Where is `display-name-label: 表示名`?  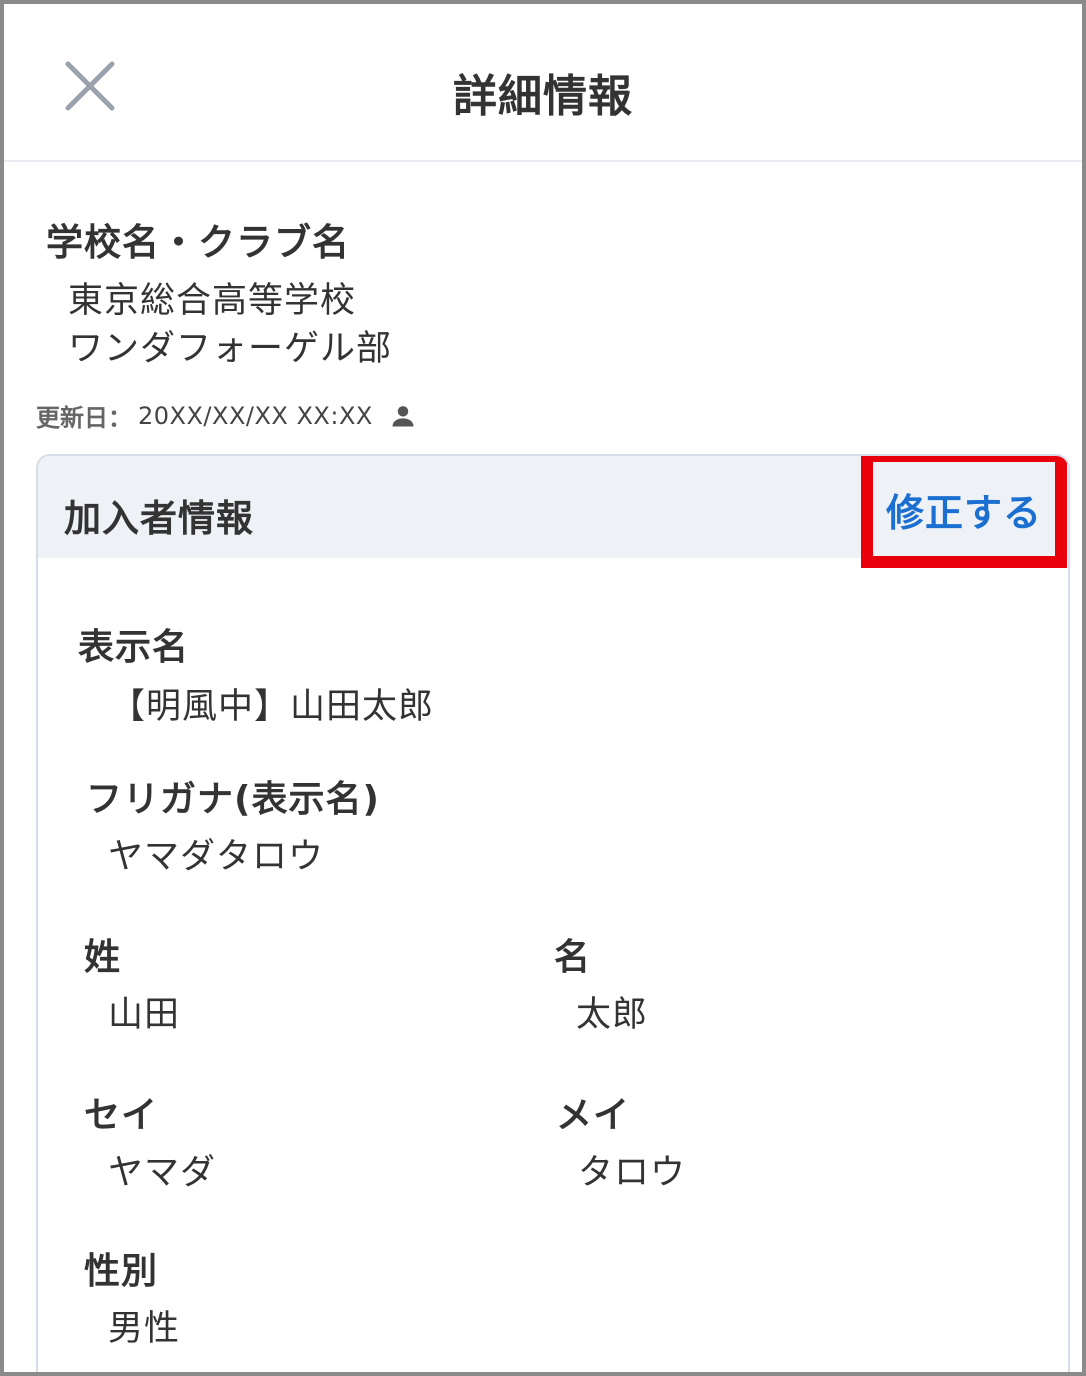
display-name-label: 表示名 is located at coordinates (134, 647).